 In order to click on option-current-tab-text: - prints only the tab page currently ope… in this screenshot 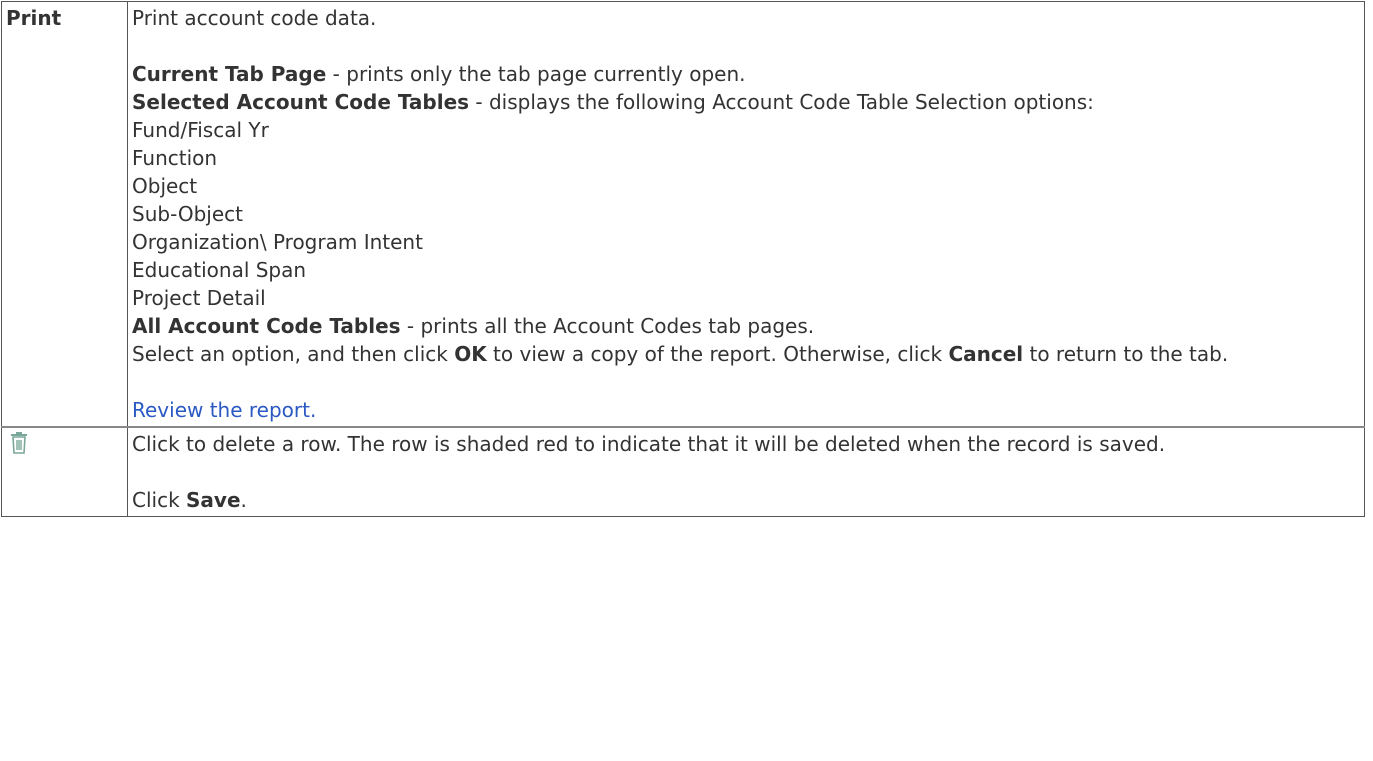, I will do `click(536, 74)`.